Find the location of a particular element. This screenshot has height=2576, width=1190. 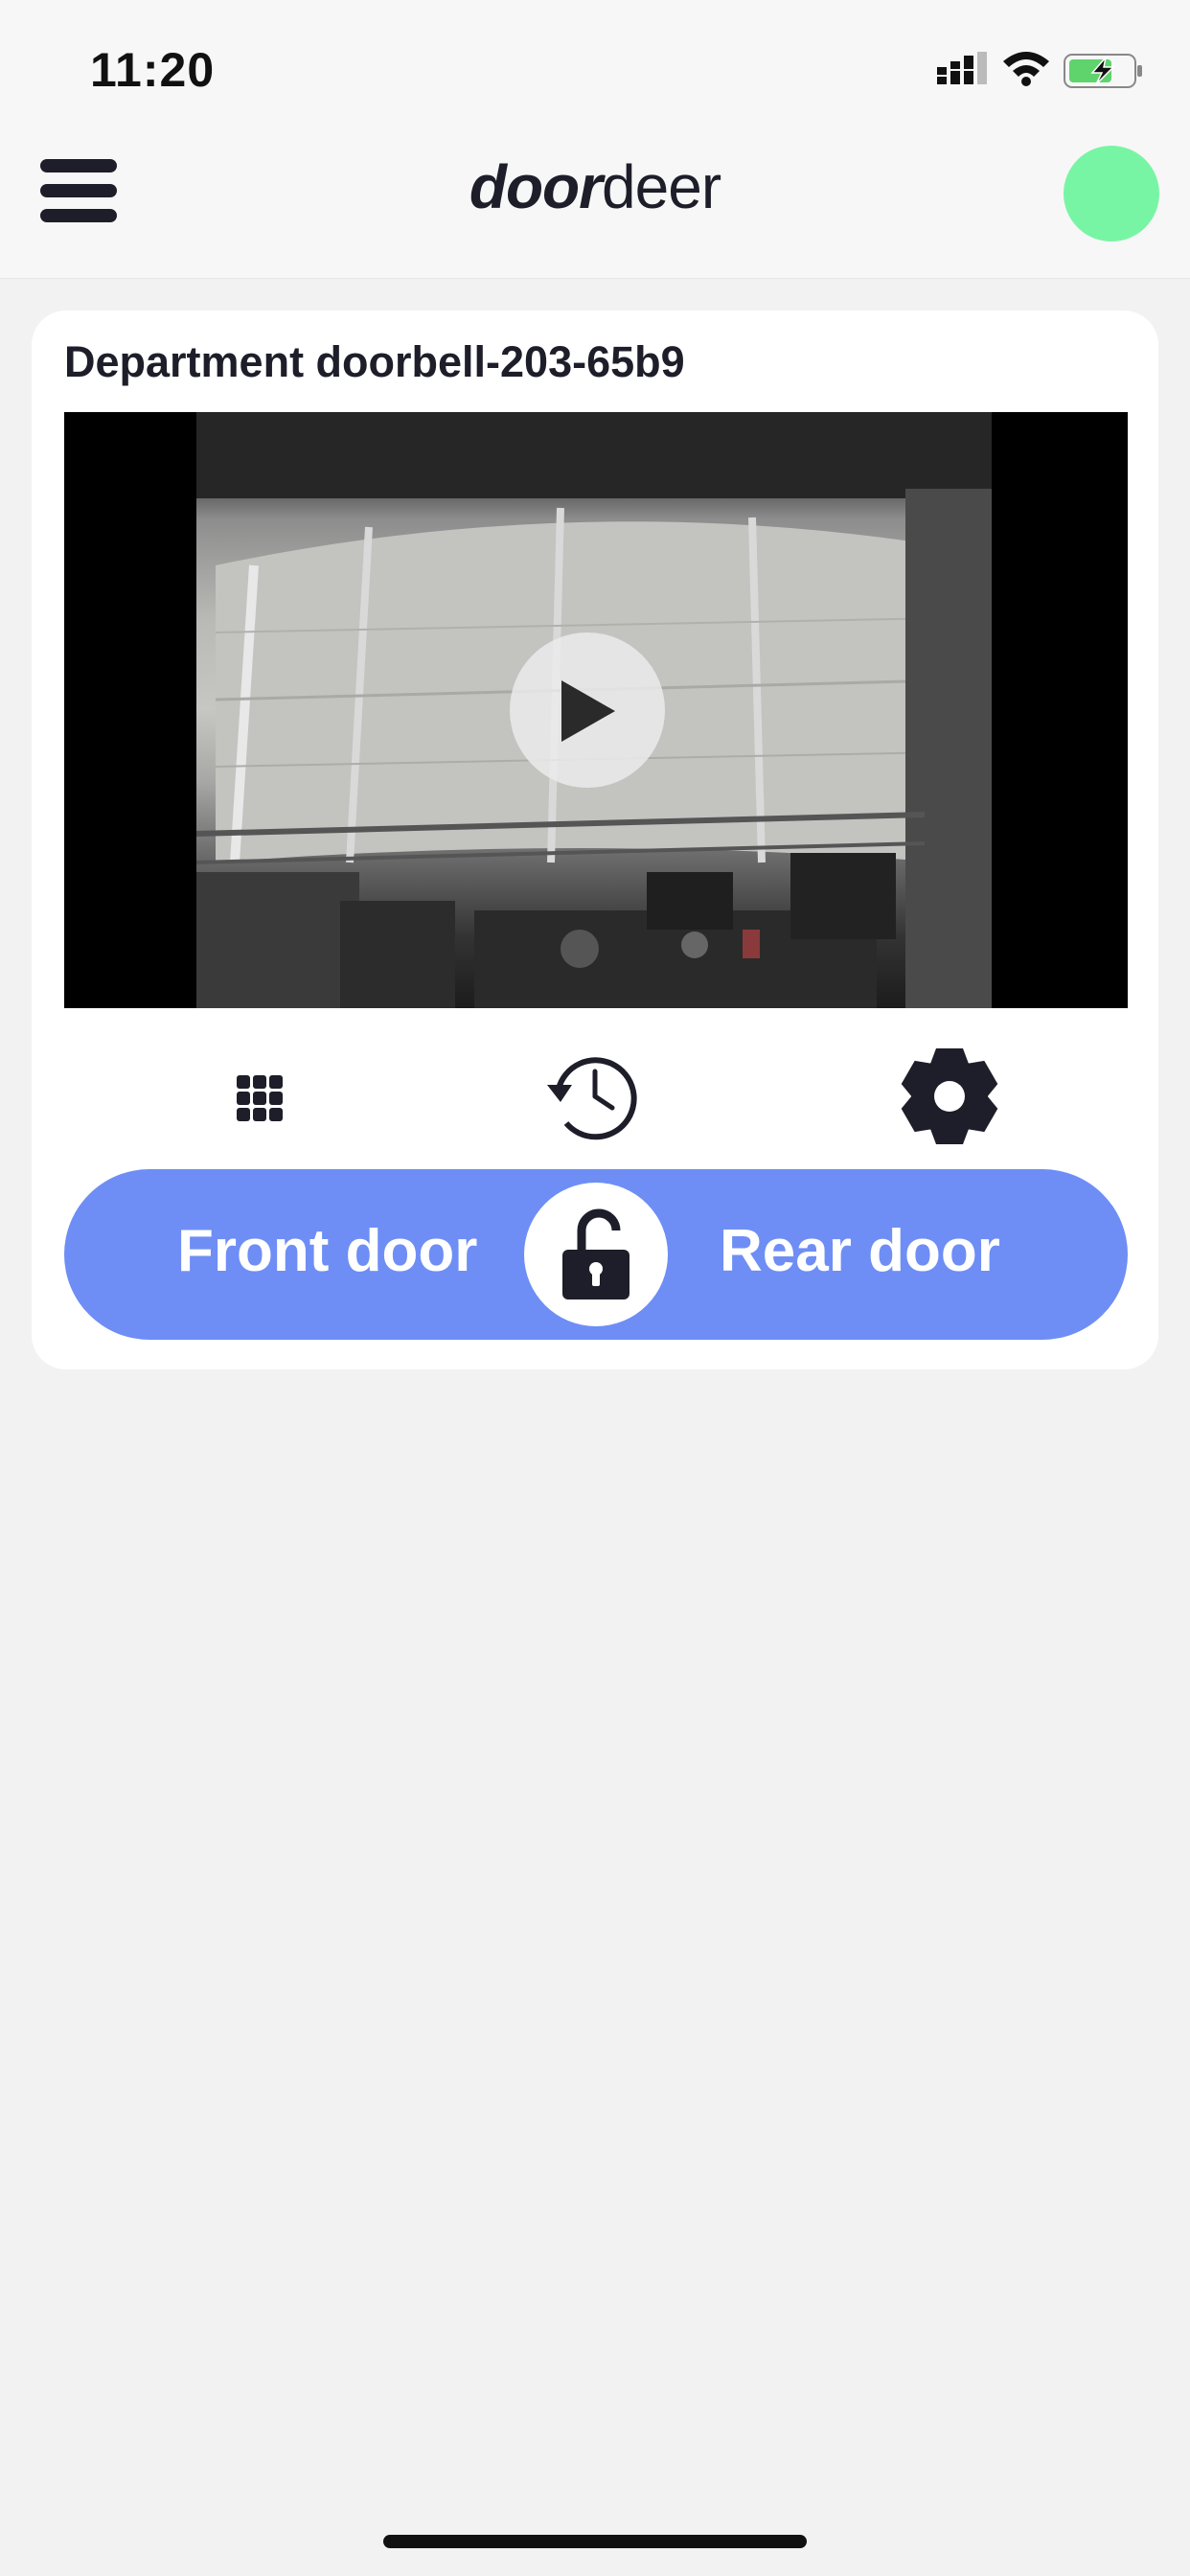

play-icon is located at coordinates (588, 711).